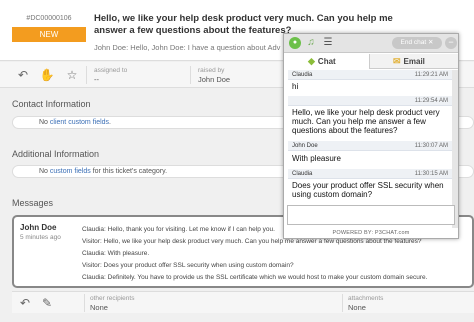 This screenshot has height=322, width=474. I want to click on assigned-label: assigned to, so click(111, 70).